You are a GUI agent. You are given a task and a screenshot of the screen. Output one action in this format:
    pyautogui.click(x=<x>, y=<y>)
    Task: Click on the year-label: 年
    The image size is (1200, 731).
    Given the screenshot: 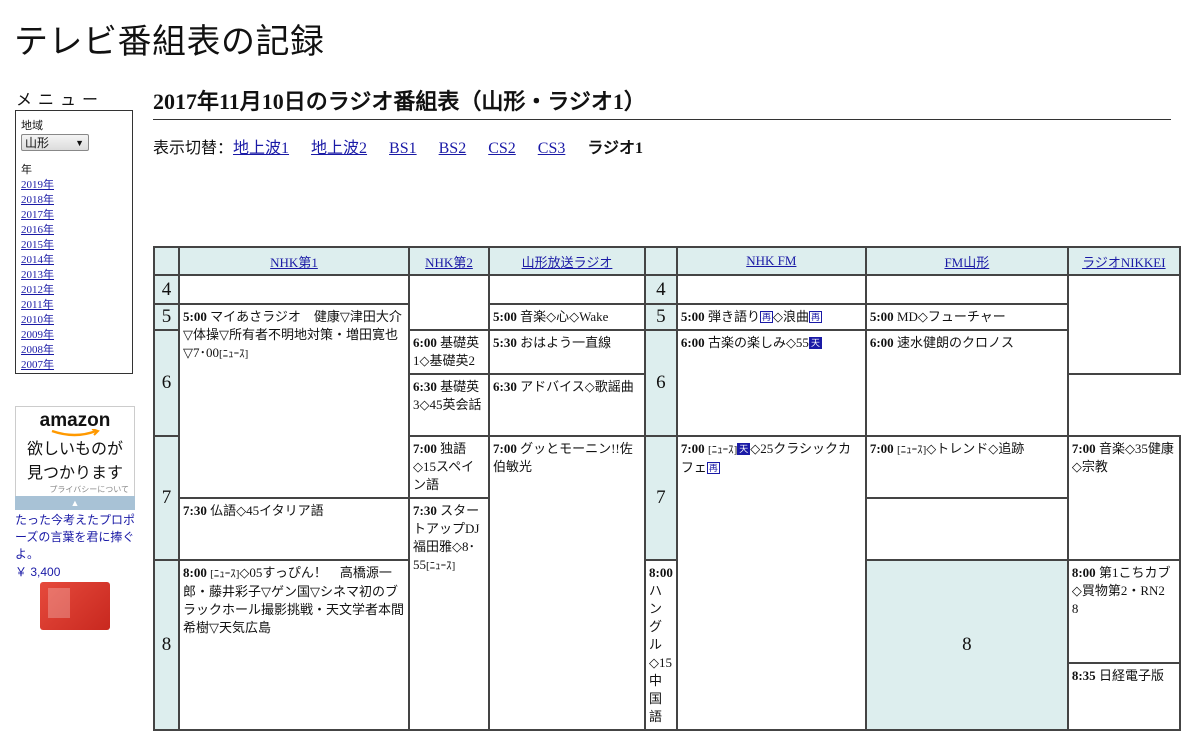 What is the action you would take?
    pyautogui.click(x=26, y=170)
    